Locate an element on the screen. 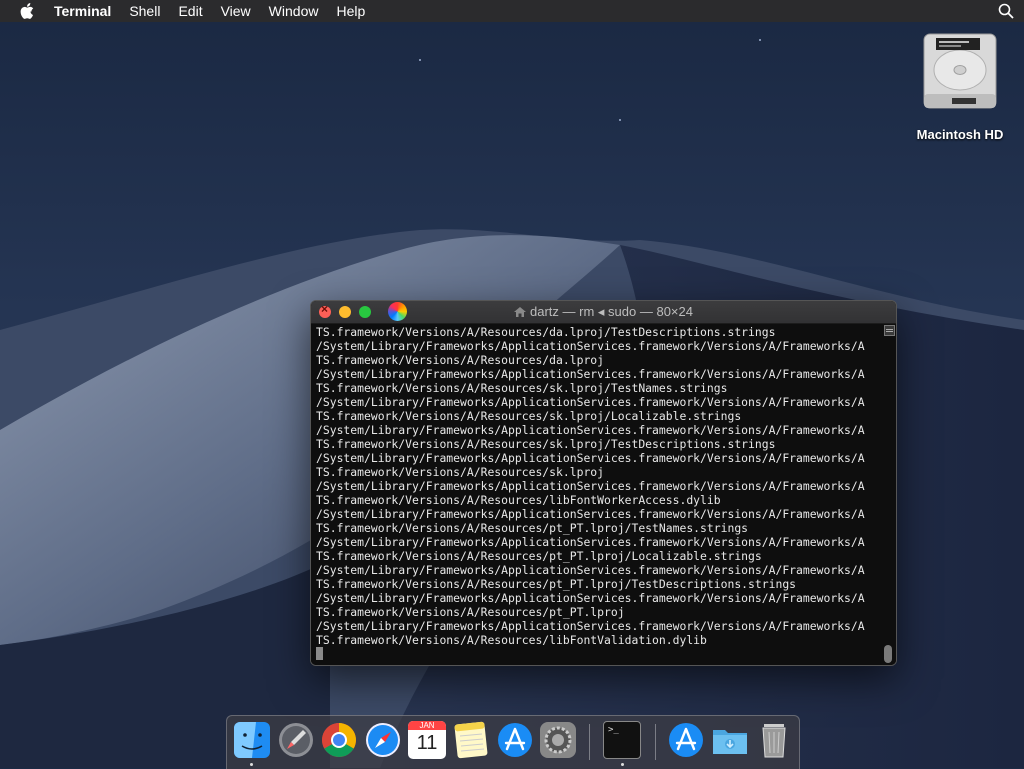 The height and width of the screenshot is (769, 1024). terminal-titlebar: dartz — rm ◂ sudo — 80×24 is located at coordinates (603, 312).